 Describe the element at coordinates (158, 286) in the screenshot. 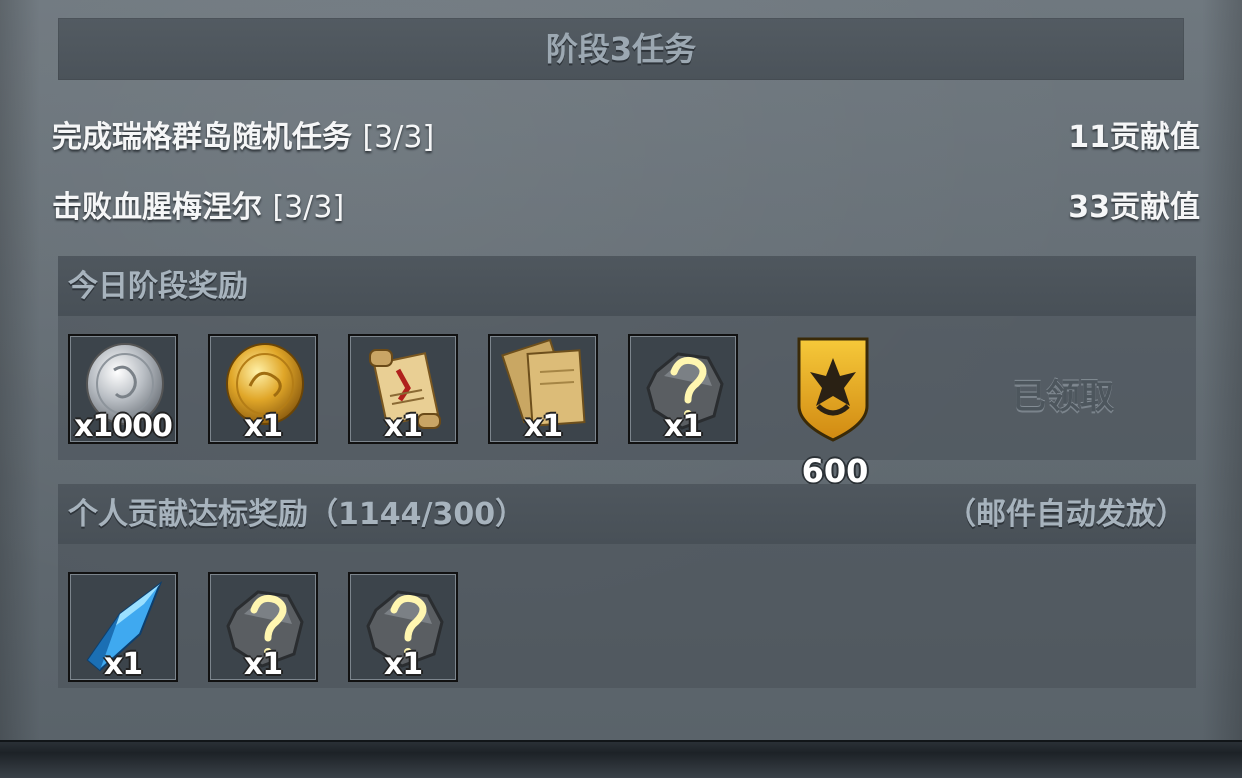

I see `daily-rewards-title: 今日阶段奖励` at that location.